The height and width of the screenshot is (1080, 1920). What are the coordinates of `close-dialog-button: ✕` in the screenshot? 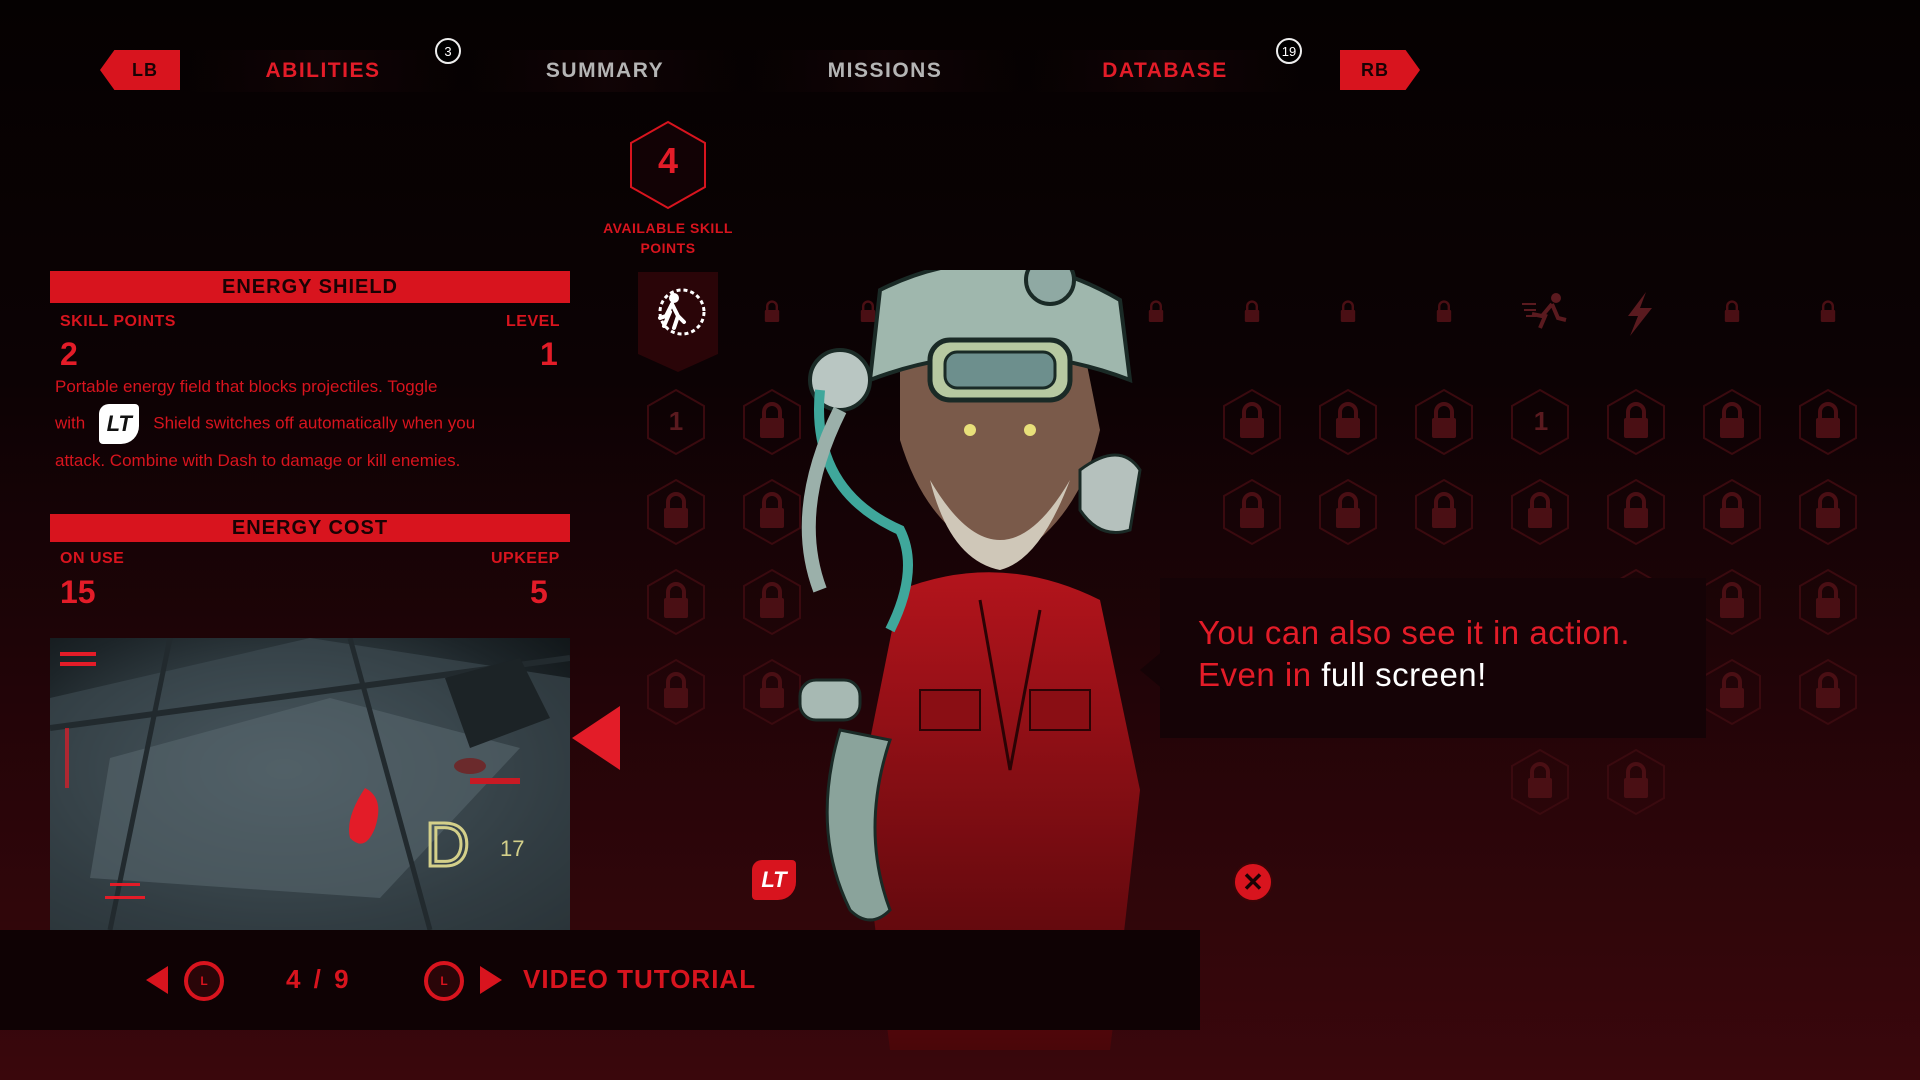 It's located at (1253, 882).